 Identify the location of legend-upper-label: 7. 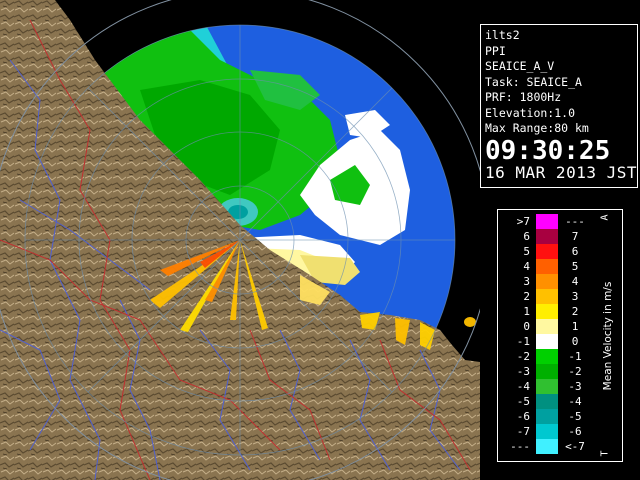
(575, 236).